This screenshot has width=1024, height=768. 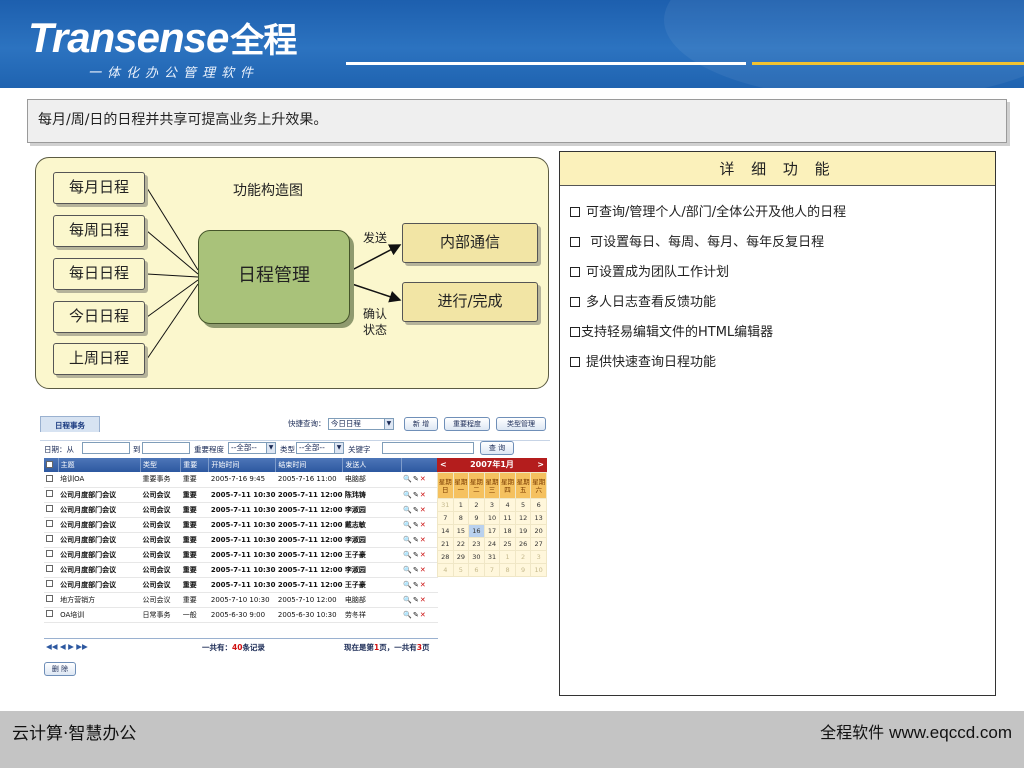 I want to click on importance-button: 重要程度, so click(x=467, y=424).